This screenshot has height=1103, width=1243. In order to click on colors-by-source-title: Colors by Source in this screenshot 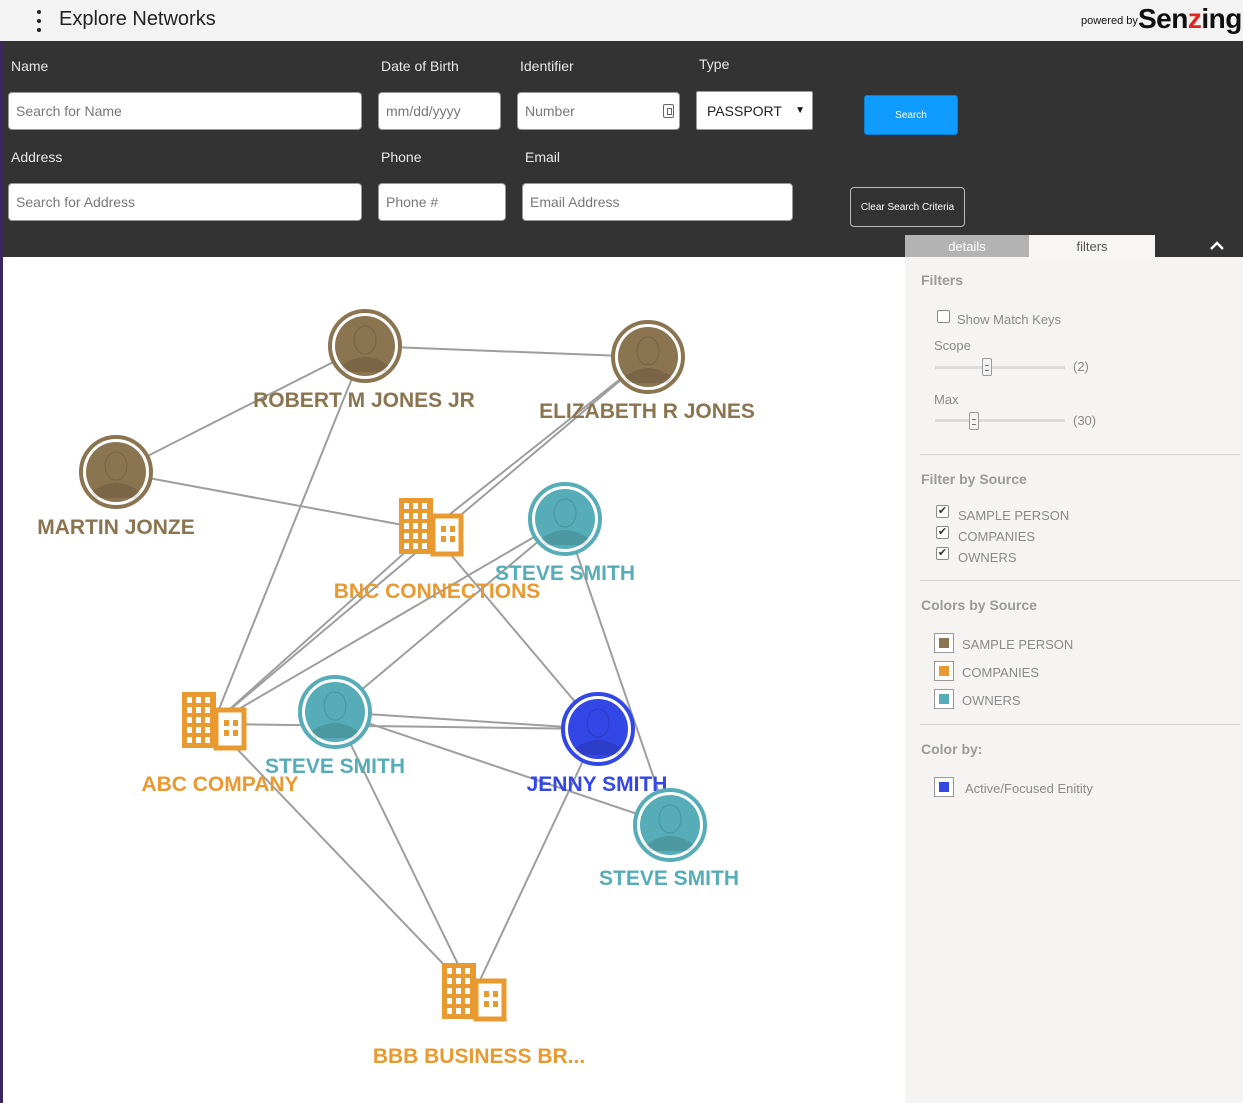, I will do `click(979, 605)`.